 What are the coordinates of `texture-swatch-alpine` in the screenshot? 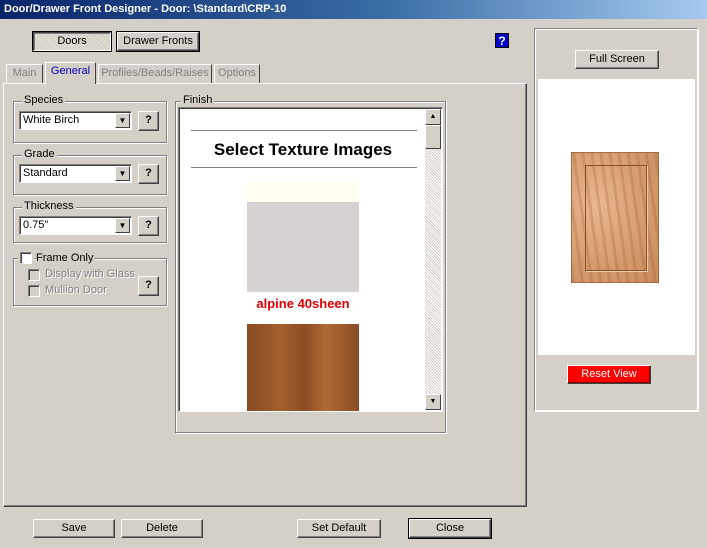 It's located at (303, 247).